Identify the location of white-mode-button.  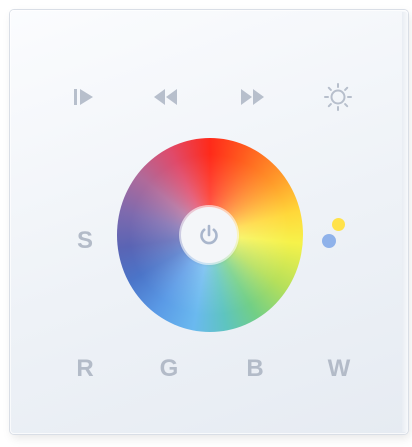
(333, 236).